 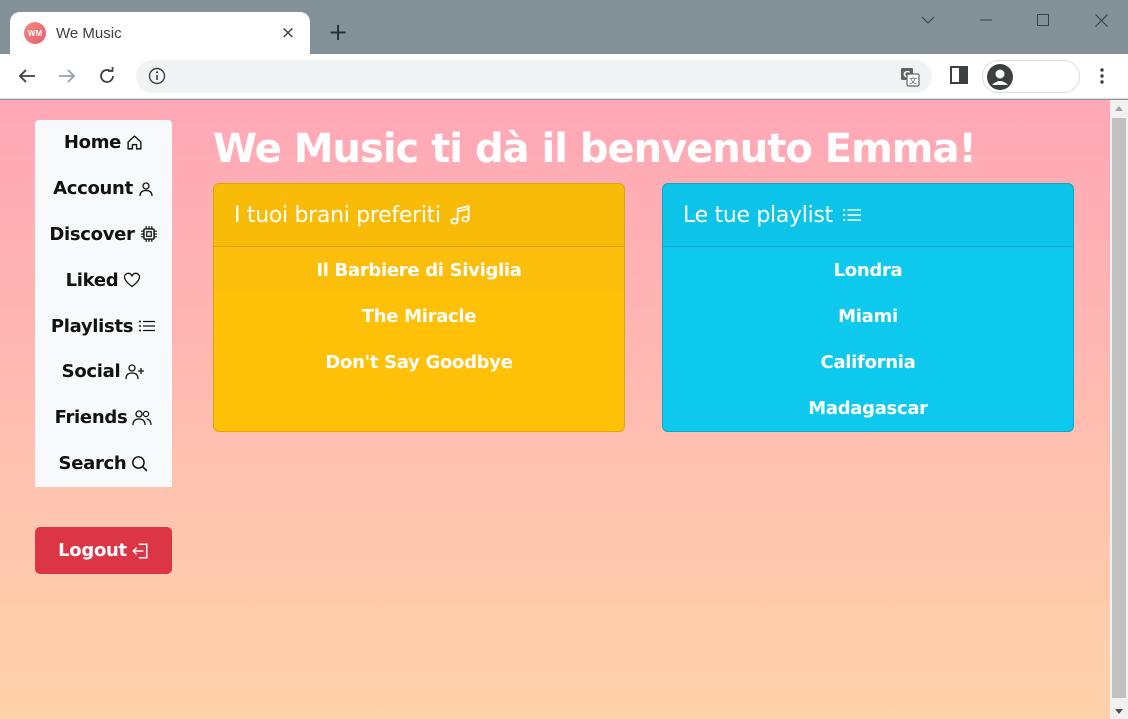 What do you see at coordinates (27, 76) in the screenshot?
I see `back-arrow-icon` at bounding box center [27, 76].